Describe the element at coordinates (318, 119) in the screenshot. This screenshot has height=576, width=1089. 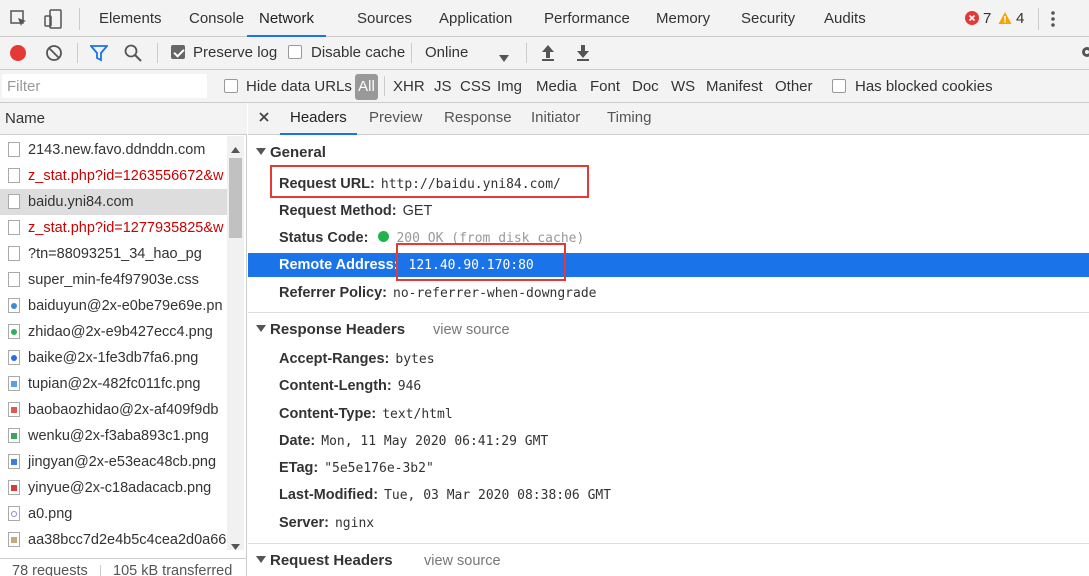
I see `tab-headers: Headers` at that location.